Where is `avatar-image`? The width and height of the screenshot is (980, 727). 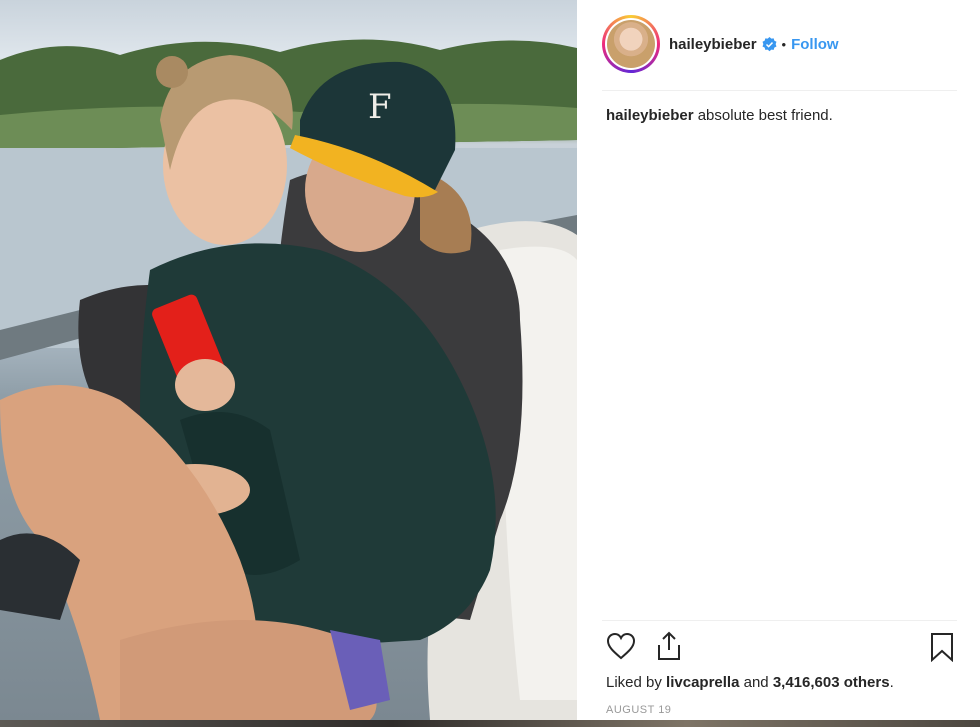
avatar-image is located at coordinates (631, 44).